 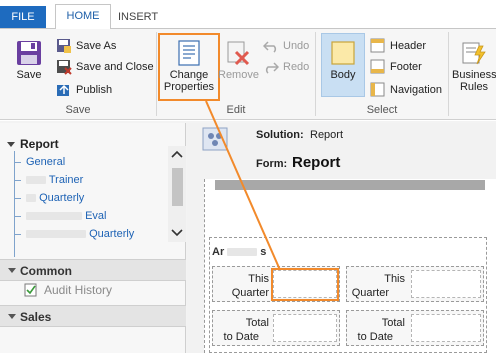 I want to click on navigation-button: Navigation, so click(x=408, y=90).